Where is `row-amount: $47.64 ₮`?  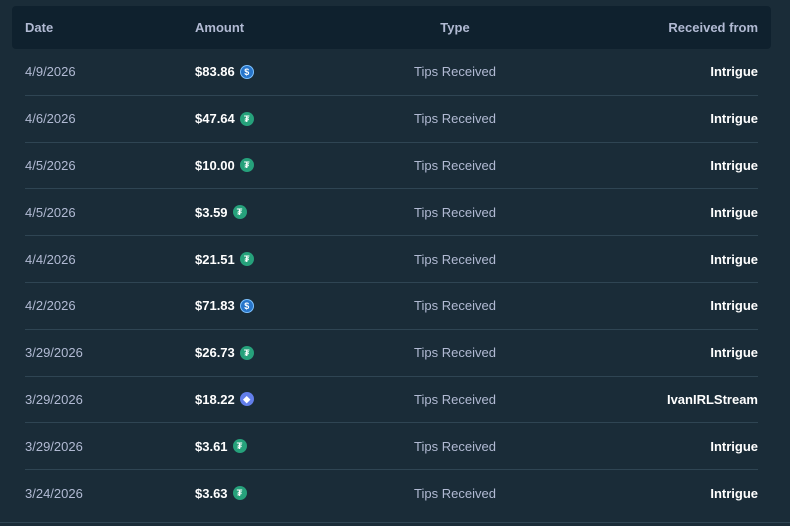
row-amount: $47.64 ₮ is located at coordinates (285, 118).